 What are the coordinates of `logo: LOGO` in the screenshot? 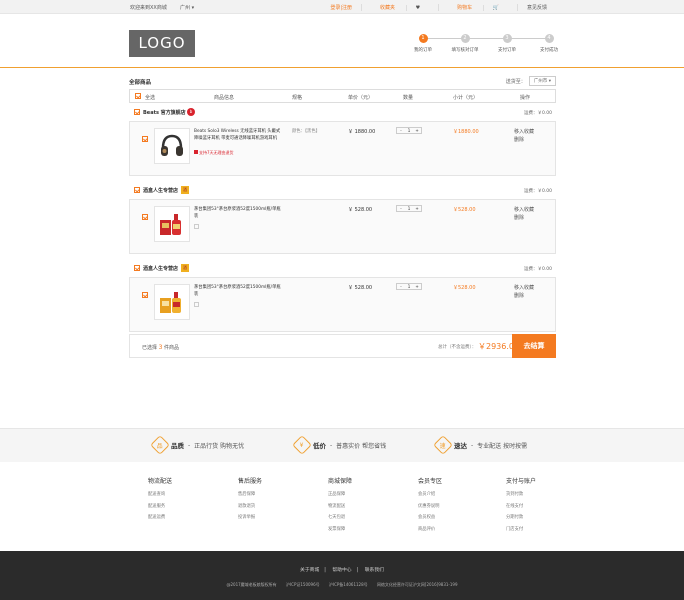 It's located at (162, 43).